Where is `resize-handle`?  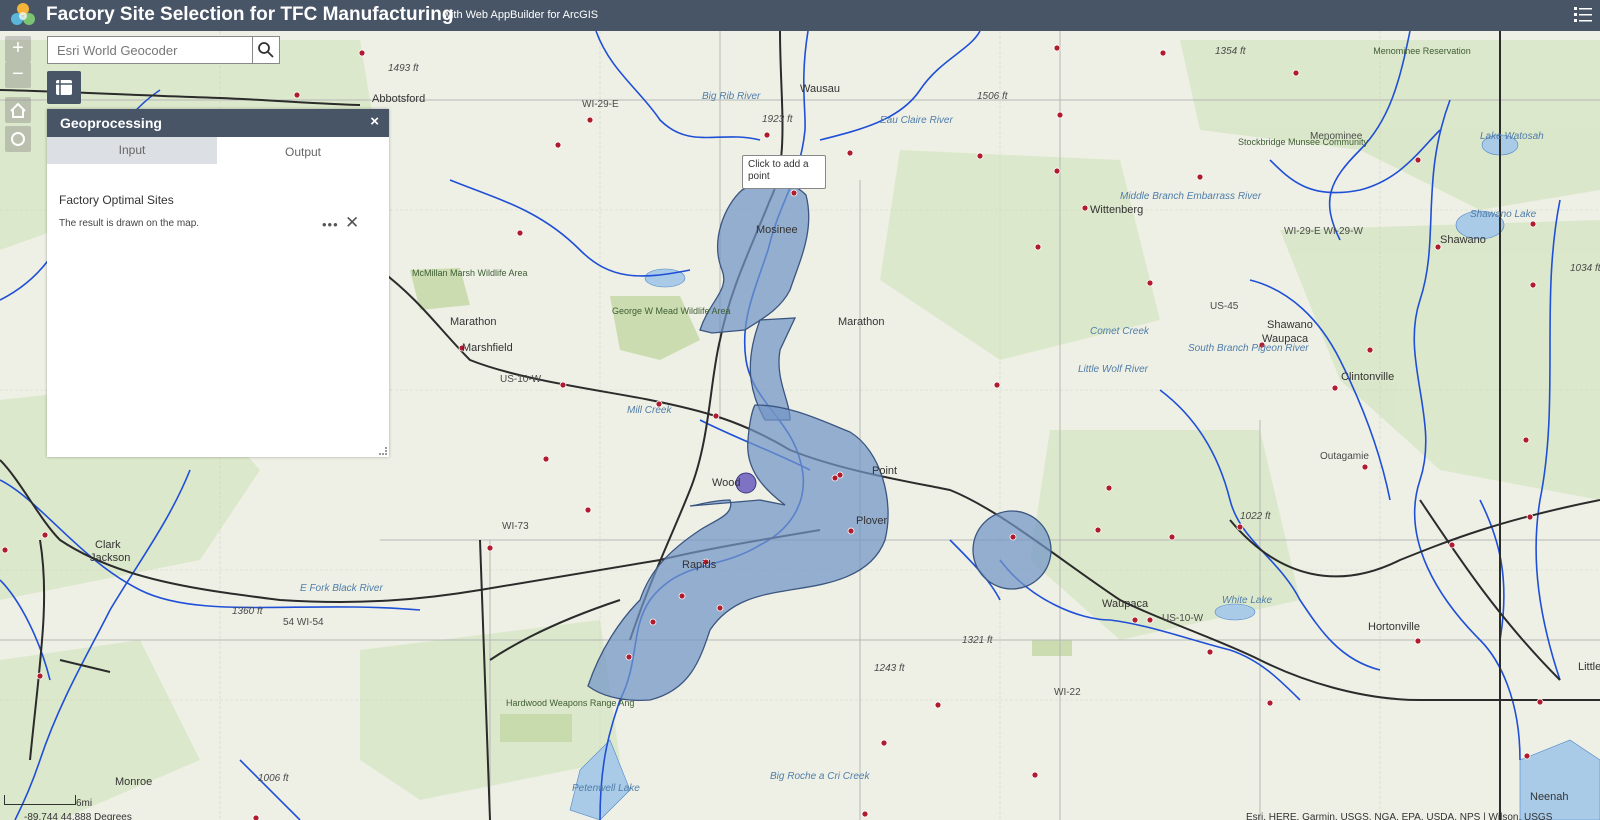
resize-handle is located at coordinates (383, 451).